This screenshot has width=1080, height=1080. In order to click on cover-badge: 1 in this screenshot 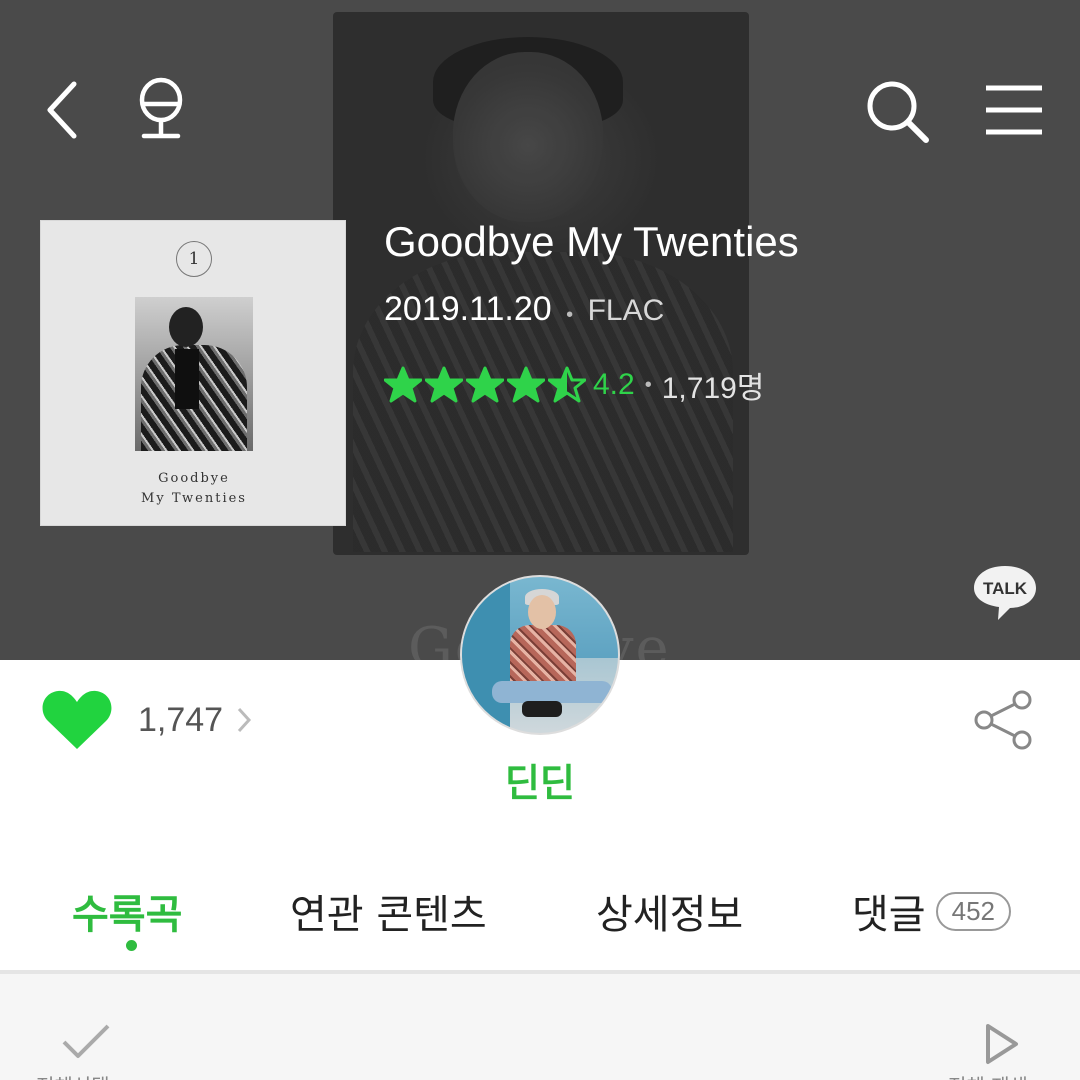, I will do `click(194, 259)`.